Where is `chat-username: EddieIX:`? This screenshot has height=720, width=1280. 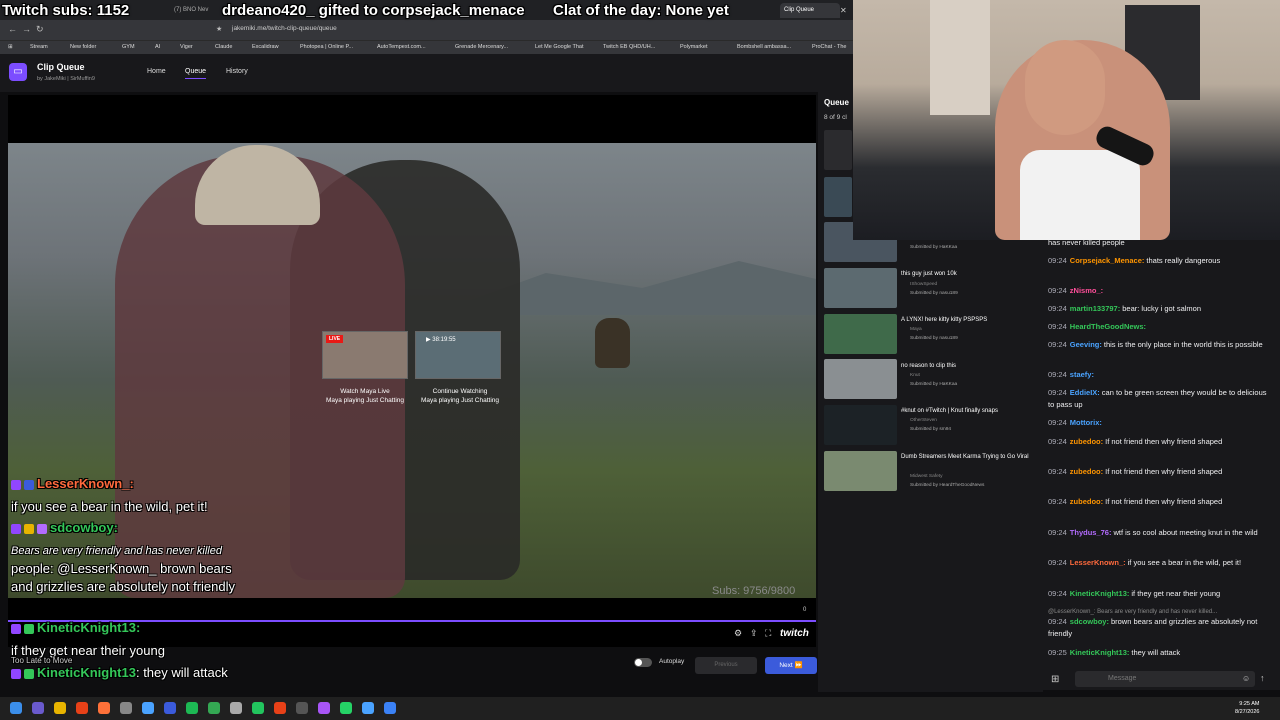
chat-username: EddieIX: is located at coordinates (1085, 392).